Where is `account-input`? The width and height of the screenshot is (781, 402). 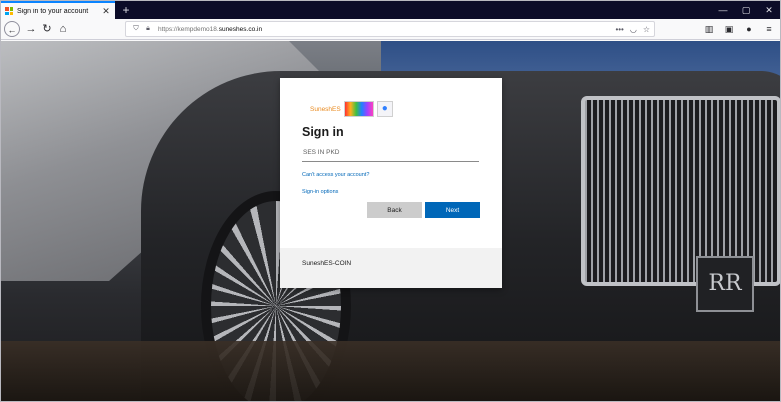 account-input is located at coordinates (390, 153).